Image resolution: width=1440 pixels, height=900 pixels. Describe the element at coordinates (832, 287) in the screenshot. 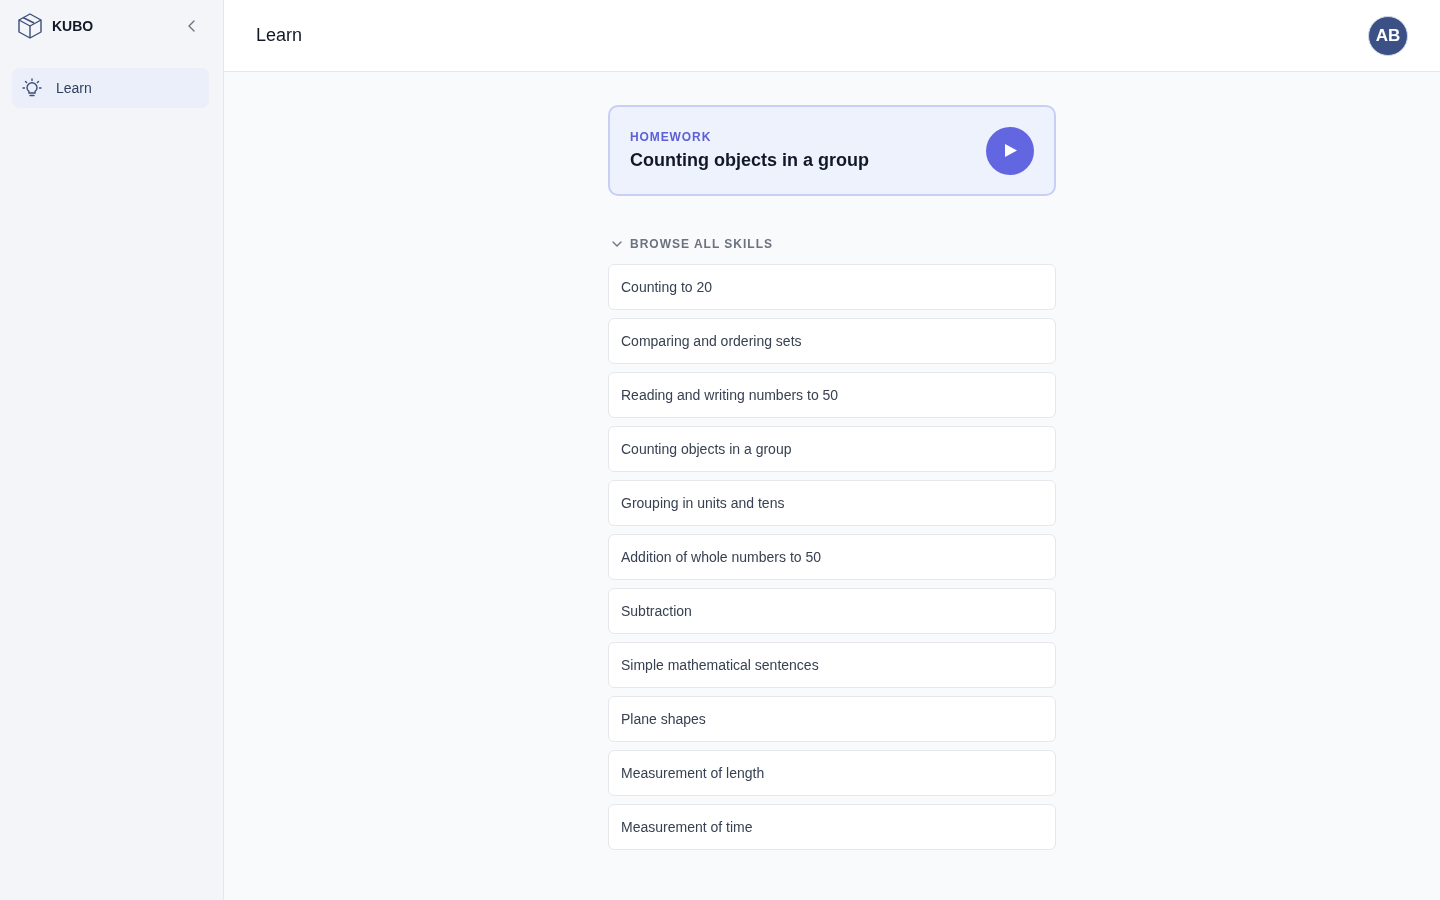

I see `skill-item: Counting to 20` at that location.